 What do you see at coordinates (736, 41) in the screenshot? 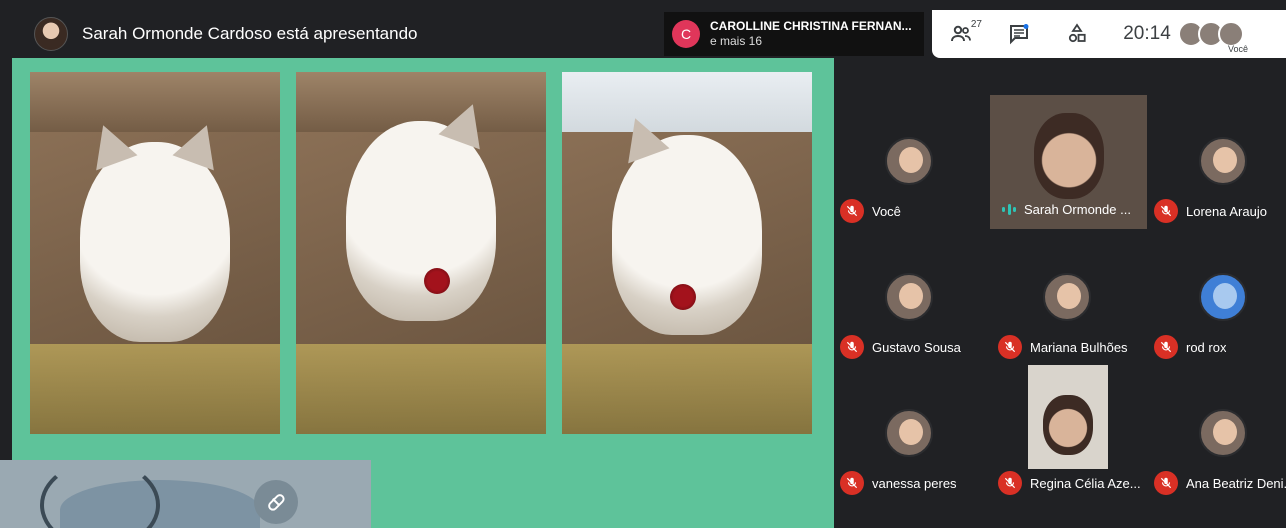
I see `chat-more-count: e mais 16` at bounding box center [736, 41].